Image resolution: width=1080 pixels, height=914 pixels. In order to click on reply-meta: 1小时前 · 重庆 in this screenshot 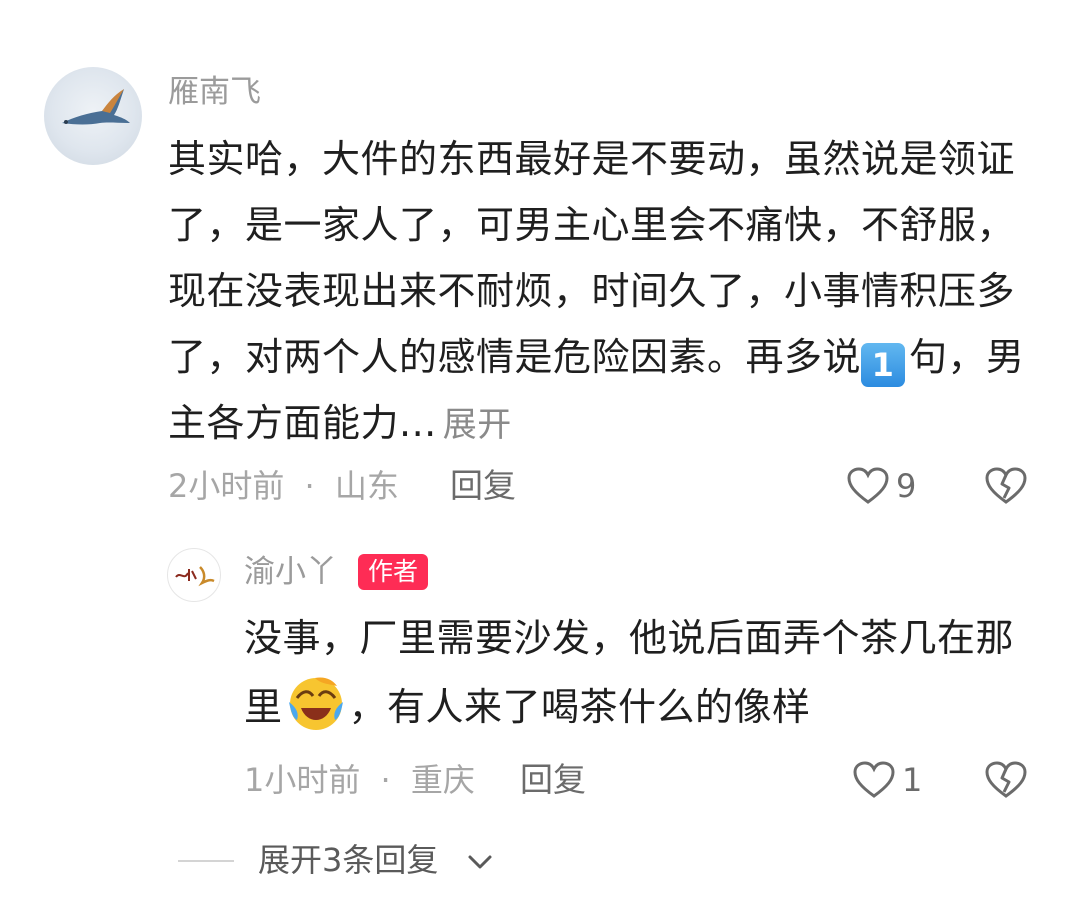, I will do `click(359, 780)`.